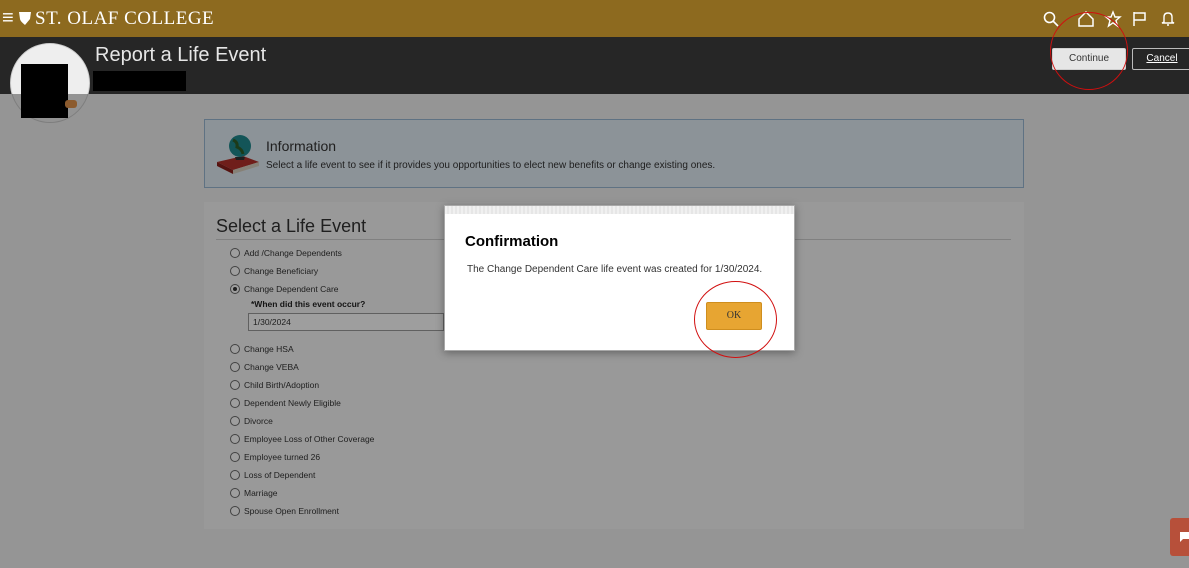  Describe the element at coordinates (8, 18) in the screenshot. I see `menu-icon: ≡` at that location.